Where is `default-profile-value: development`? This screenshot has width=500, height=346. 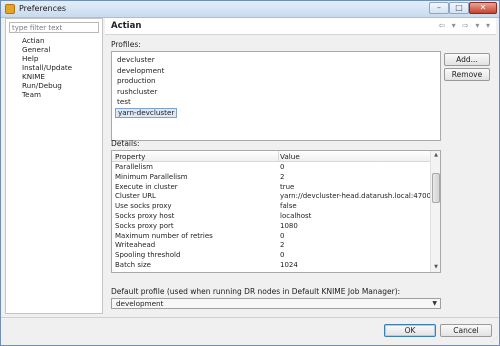 default-profile-value: development is located at coordinates (140, 303).